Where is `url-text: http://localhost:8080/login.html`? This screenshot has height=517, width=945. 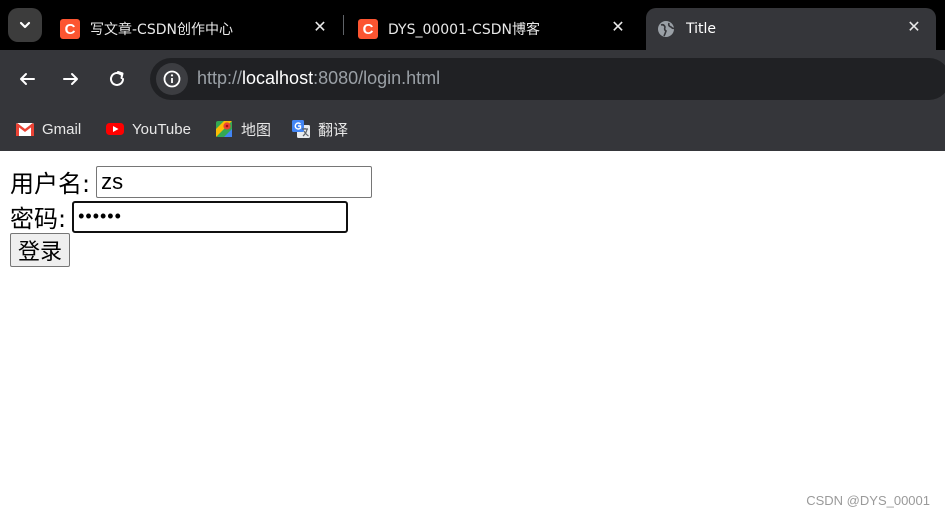 url-text: http://localhost:8080/login.html is located at coordinates (318, 78).